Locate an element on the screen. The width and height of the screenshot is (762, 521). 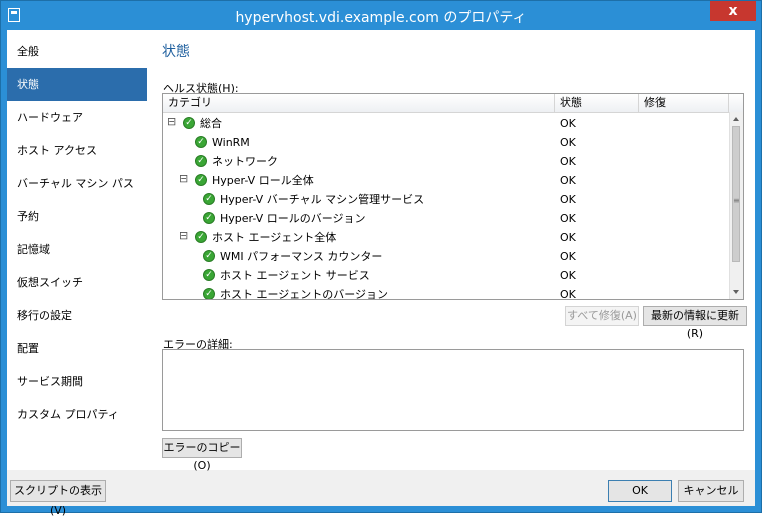
table-row: ⊟ ✓ Hyper-V ロール全体 OK is located at coordinates (446, 180).